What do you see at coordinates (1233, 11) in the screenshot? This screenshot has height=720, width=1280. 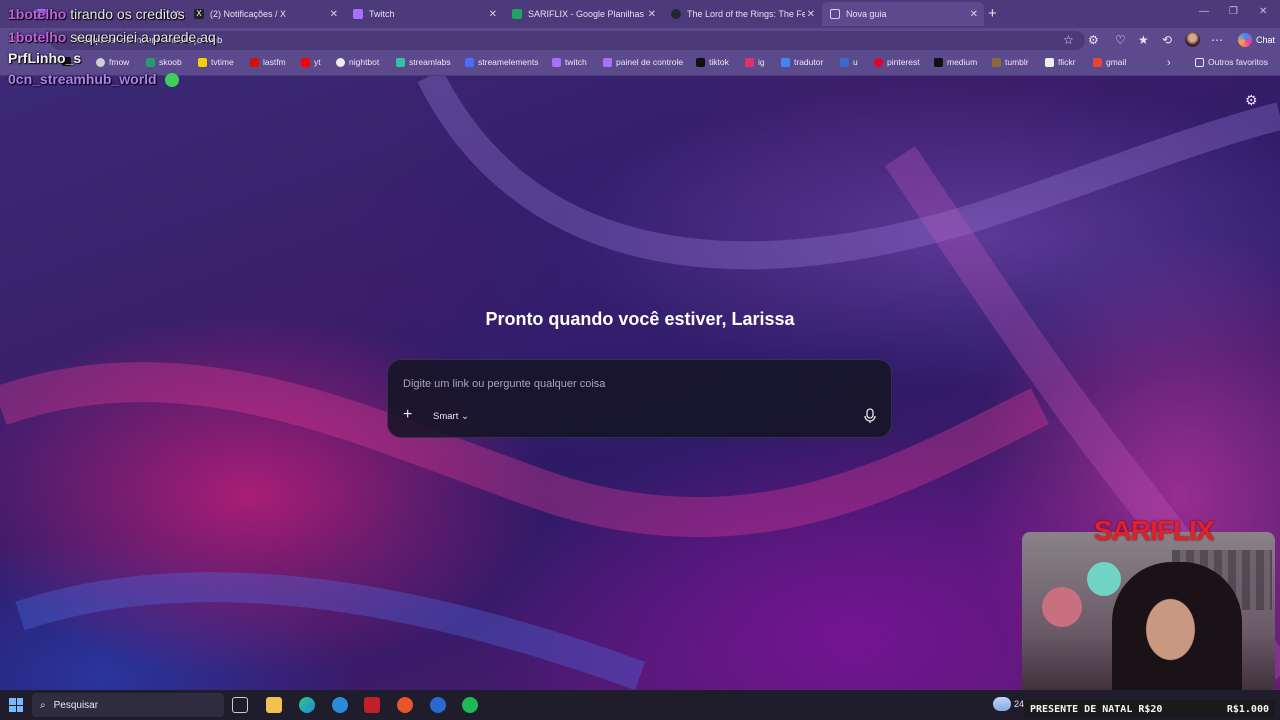 I see `restore-icon: ❐` at bounding box center [1233, 11].